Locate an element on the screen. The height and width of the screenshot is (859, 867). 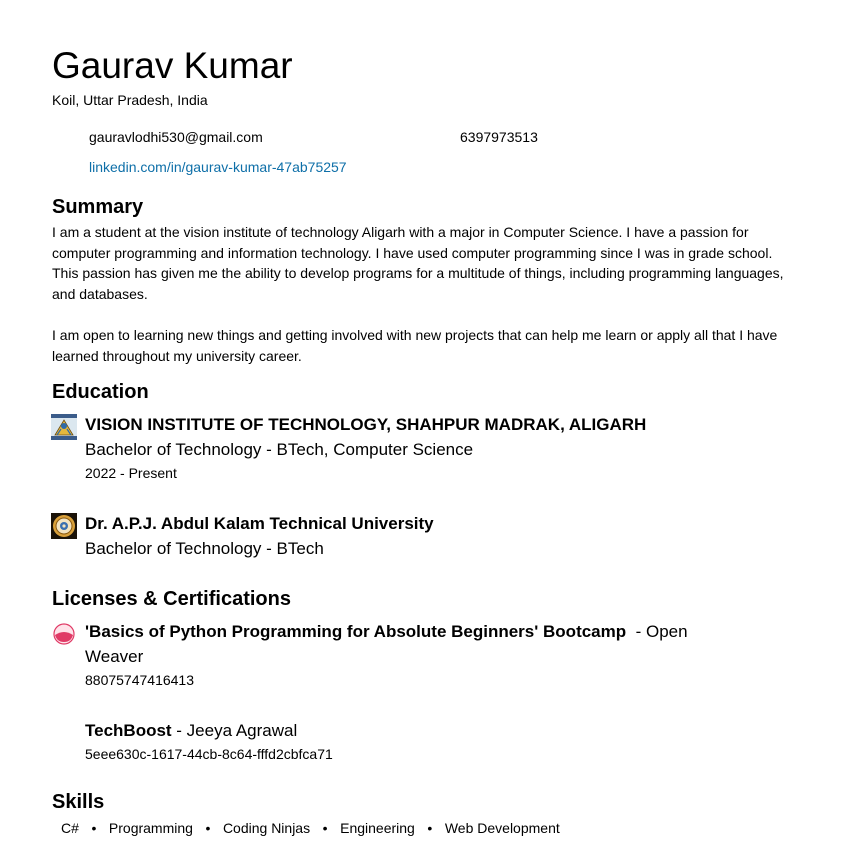
education-degree-2: Bachelor of Technology - BTech is located at coordinates (204, 548).